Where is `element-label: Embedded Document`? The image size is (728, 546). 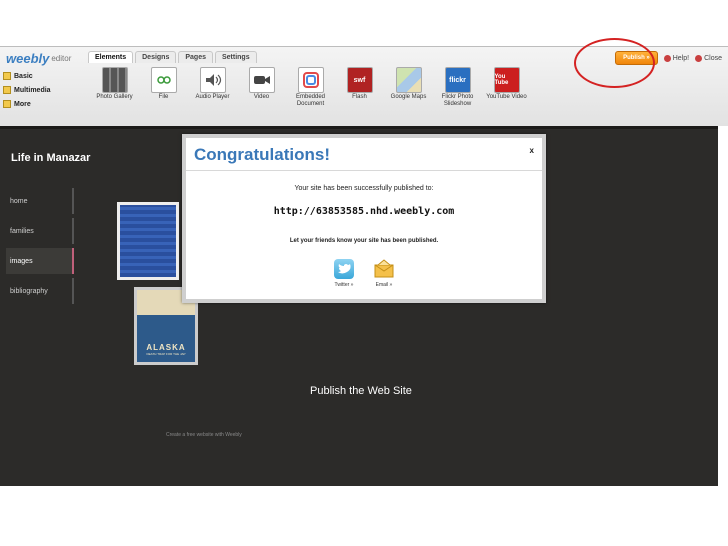
element-label: Embedded Document is located at coordinates (310, 100).